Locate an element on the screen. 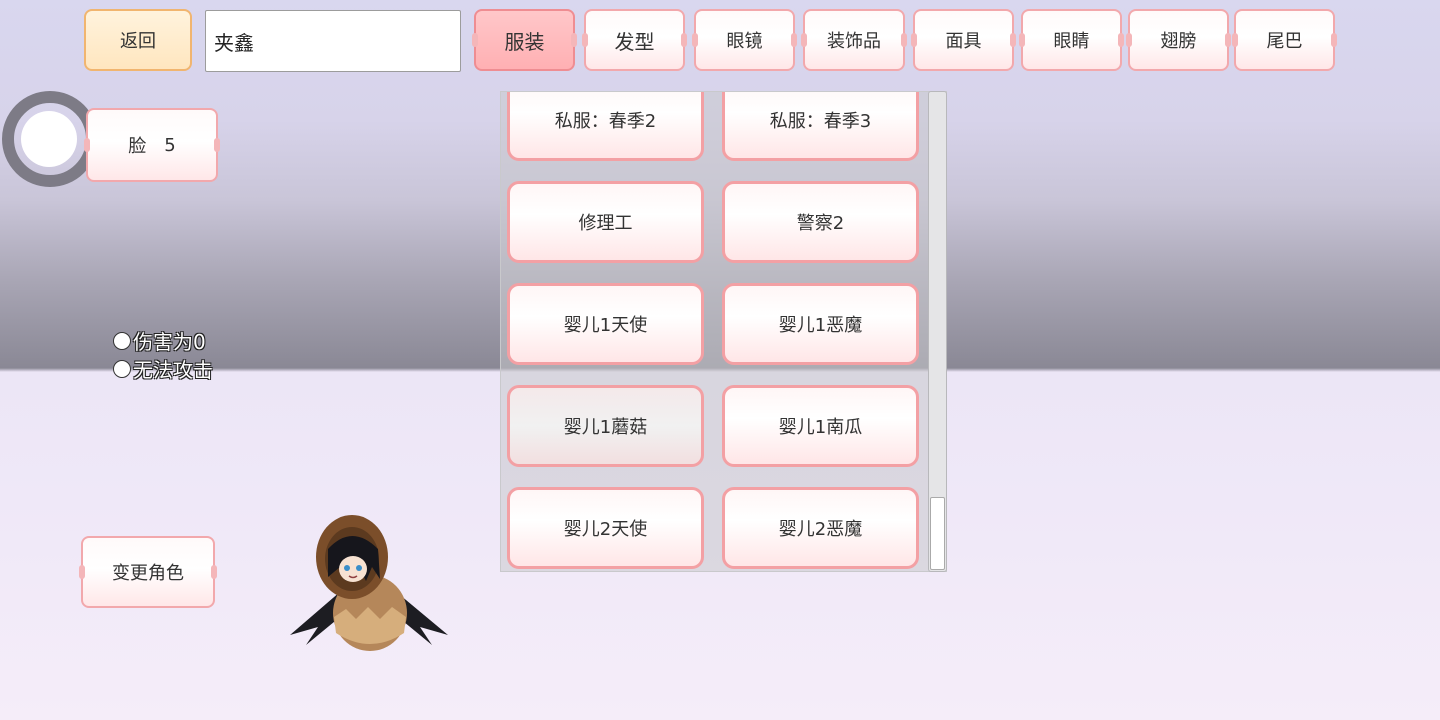 Image resolution: width=1440 pixels, height=720 pixels. outfit-item: 婴儿2天使 is located at coordinates (605, 528).